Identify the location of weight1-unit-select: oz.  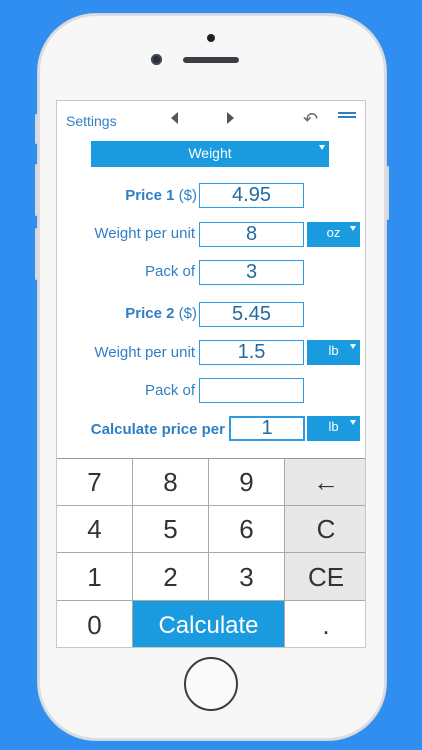
(333, 234).